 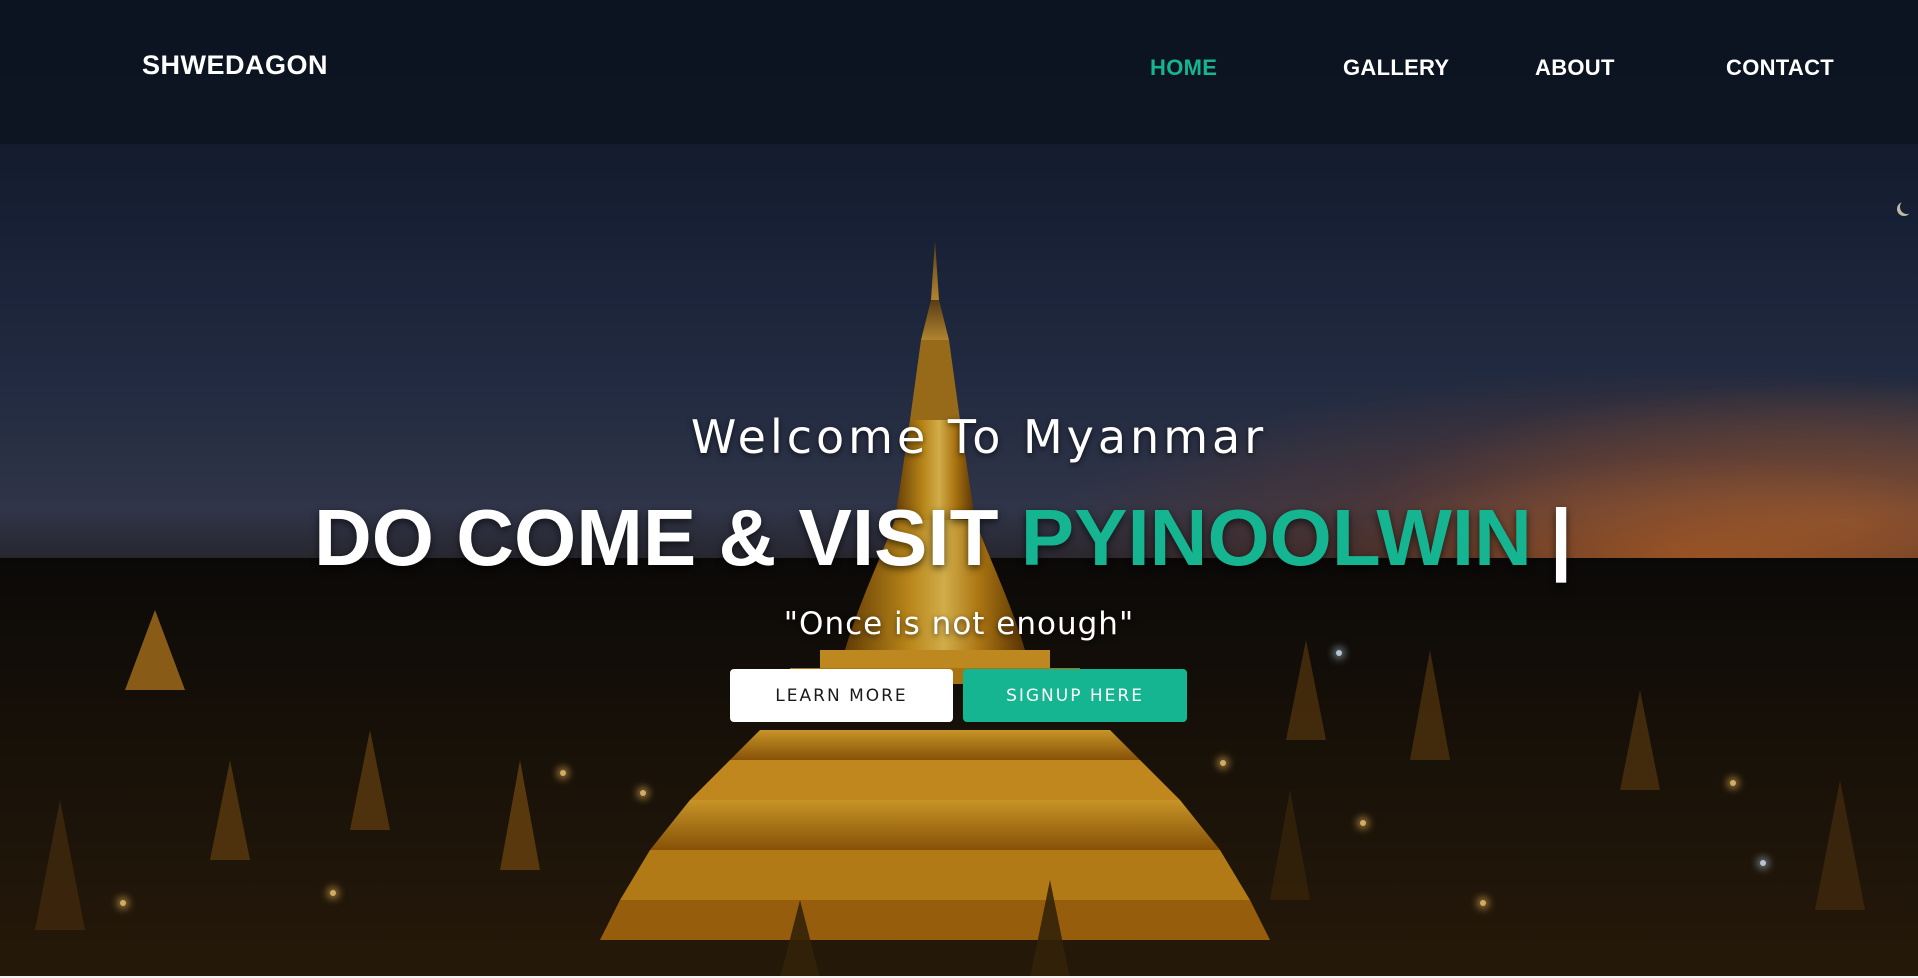 I want to click on hero-title: DO COME & VISIT PYINOOLWIN |, so click(x=943, y=538).